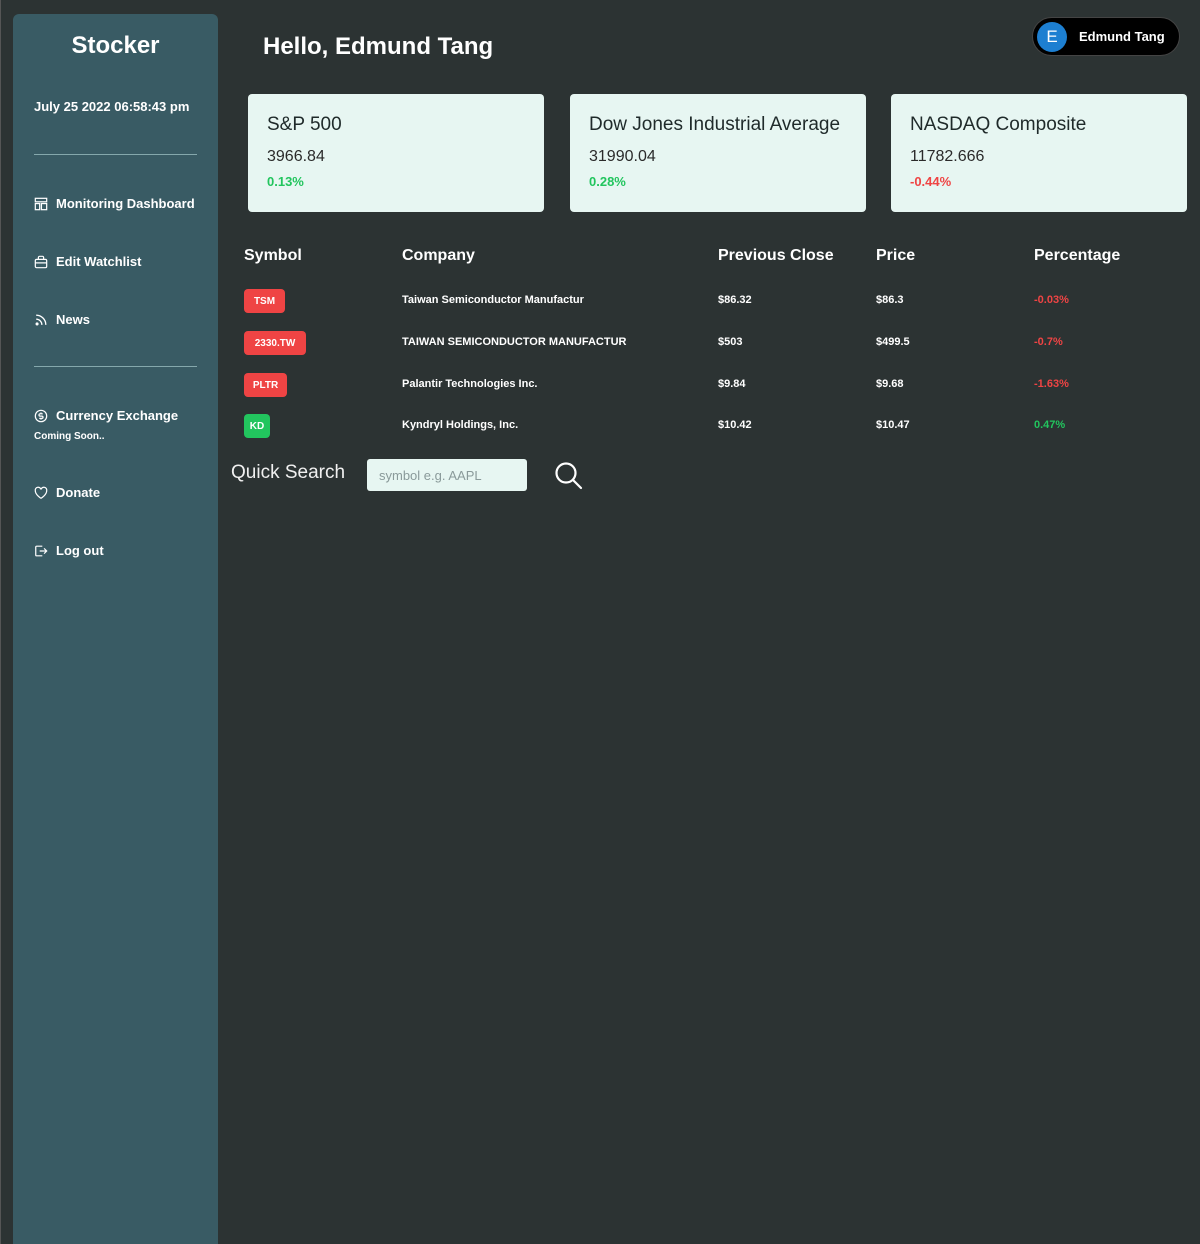 The image size is (1200, 1244). I want to click on sidebar-item-donate: Donate, so click(67, 492).